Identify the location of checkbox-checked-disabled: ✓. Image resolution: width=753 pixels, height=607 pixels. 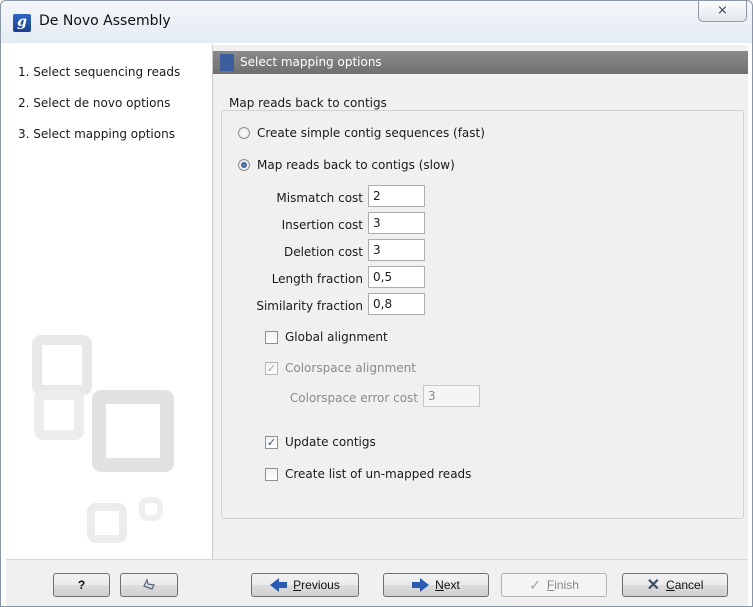
(271, 368).